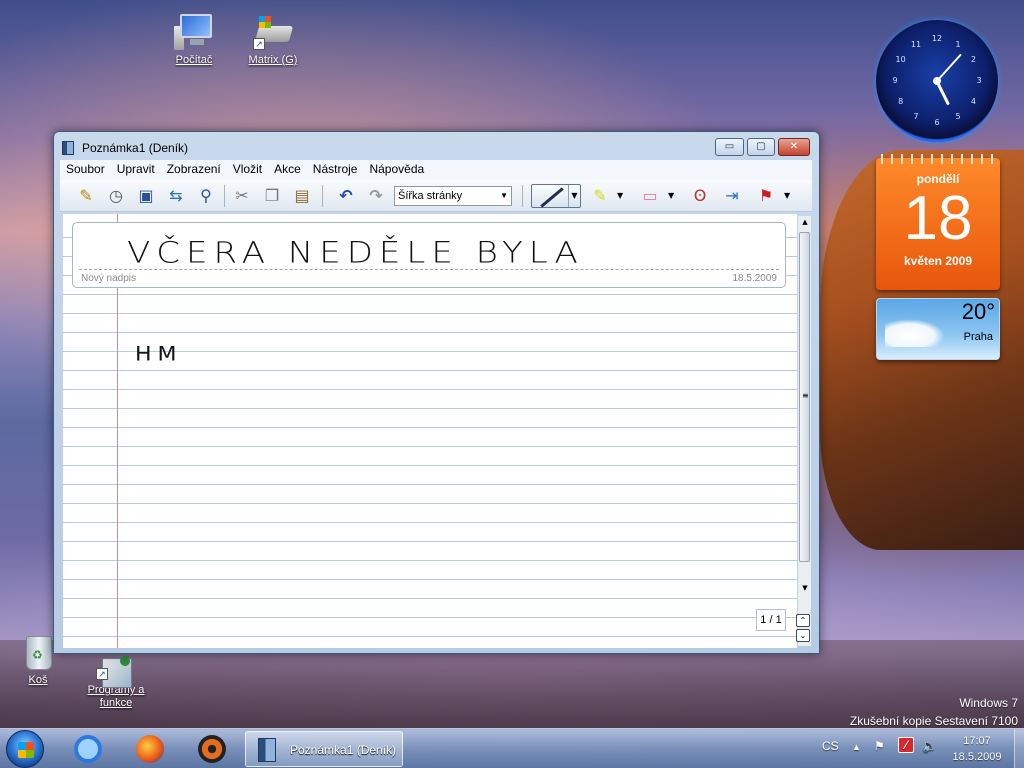 The width and height of the screenshot is (1024, 768). Describe the element at coordinates (803, 635) in the screenshot. I see `next-page-icon: ⌄` at that location.